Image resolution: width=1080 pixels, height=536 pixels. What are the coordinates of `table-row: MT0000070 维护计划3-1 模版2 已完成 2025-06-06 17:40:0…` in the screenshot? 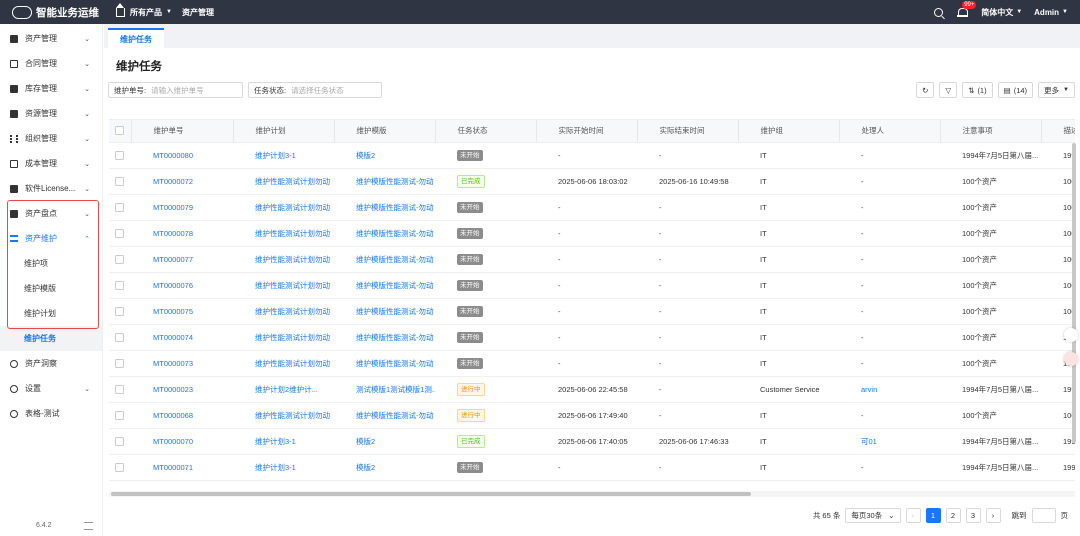 It's located at (592, 441).